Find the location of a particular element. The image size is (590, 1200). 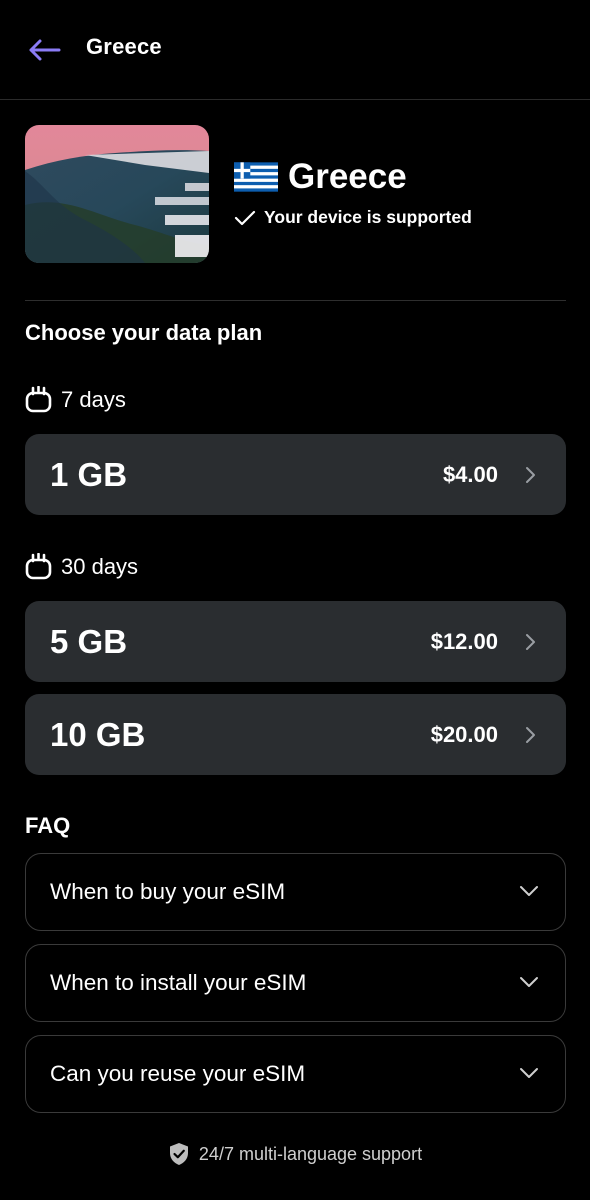

faq-item-when-to-buy: When to buy your eSIM is located at coordinates (295, 892).